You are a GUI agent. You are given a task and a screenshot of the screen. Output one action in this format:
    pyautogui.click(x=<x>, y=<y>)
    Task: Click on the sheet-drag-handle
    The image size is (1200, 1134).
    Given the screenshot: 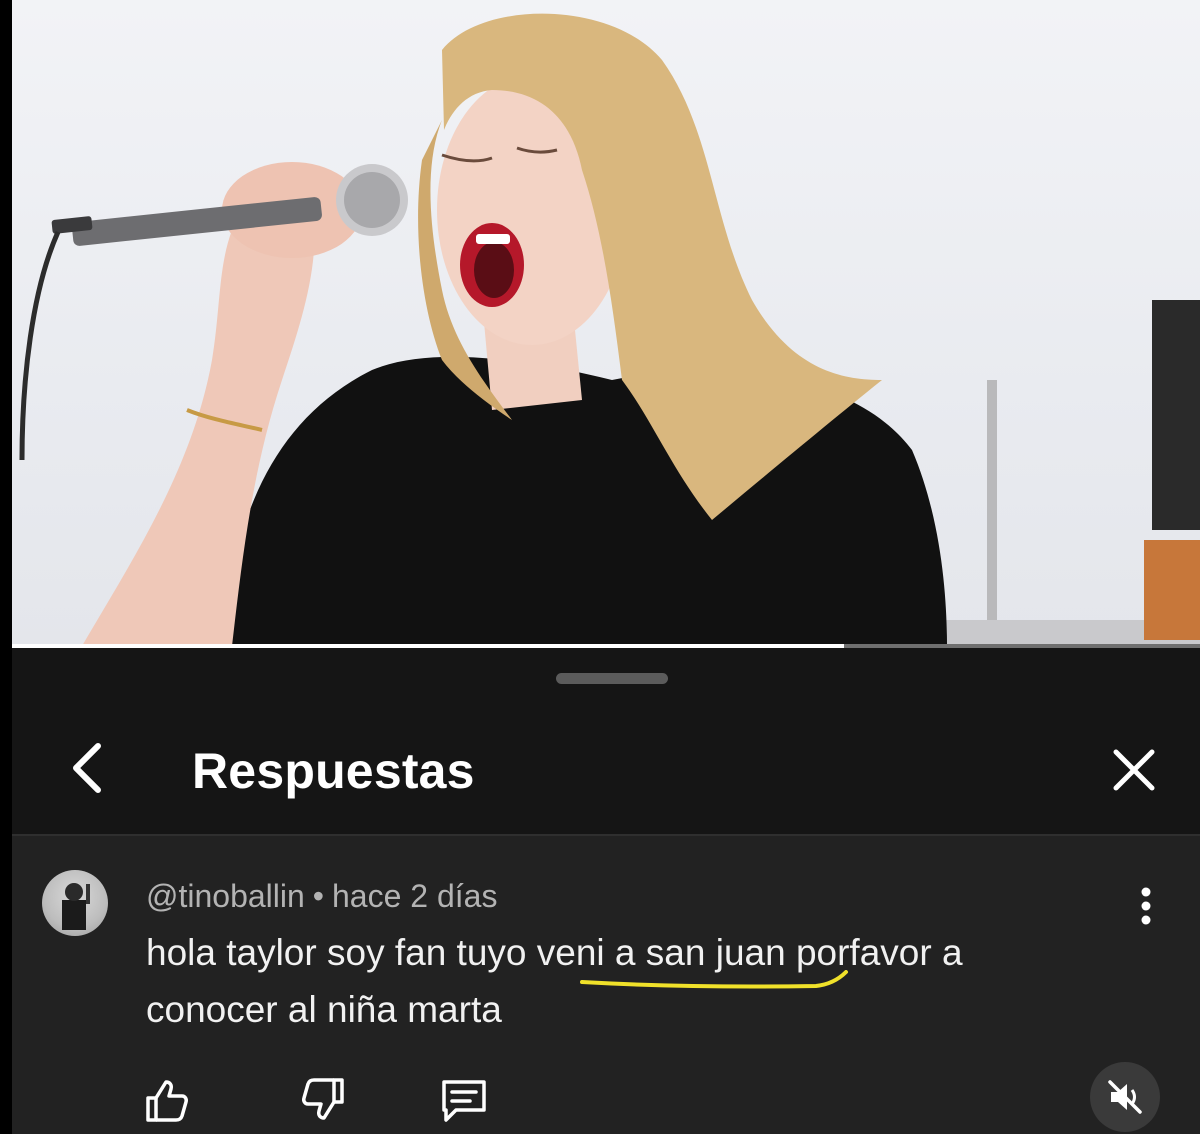 What is the action you would take?
    pyautogui.click(x=612, y=678)
    